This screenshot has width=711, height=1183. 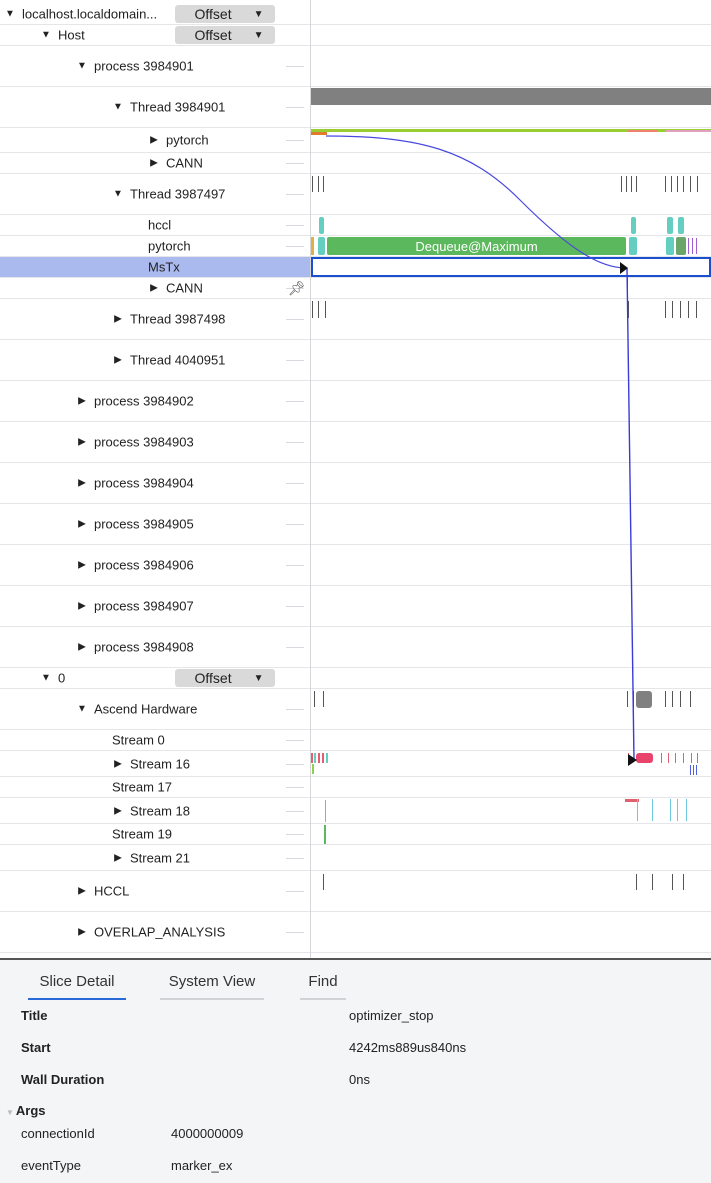 I want to click on track-label-area: ▼ Ascend Hardware, so click(x=155, y=709).